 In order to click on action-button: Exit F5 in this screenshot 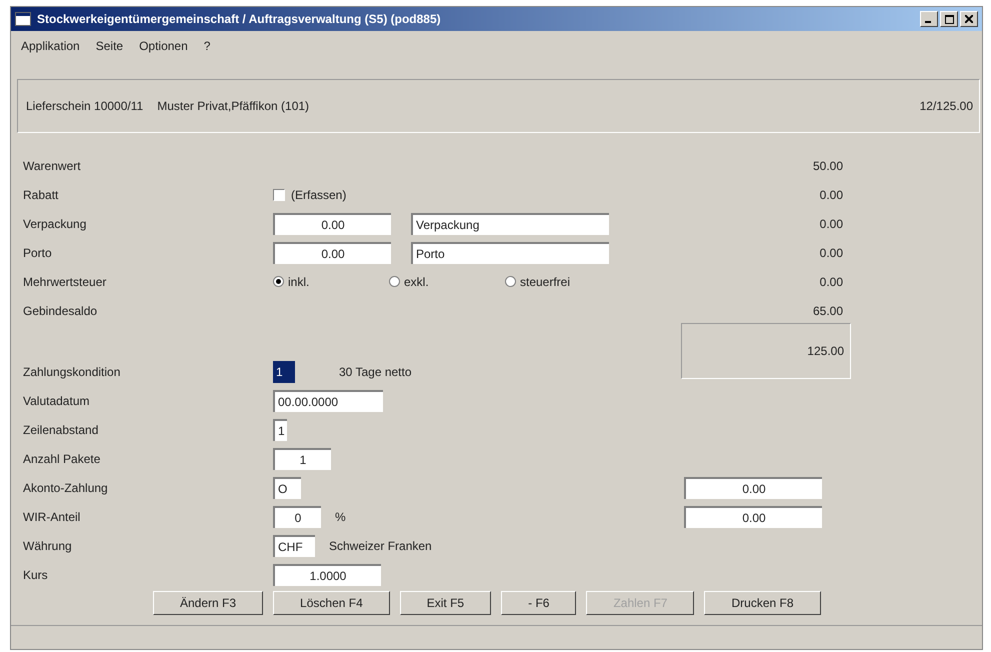, I will do `click(446, 603)`.